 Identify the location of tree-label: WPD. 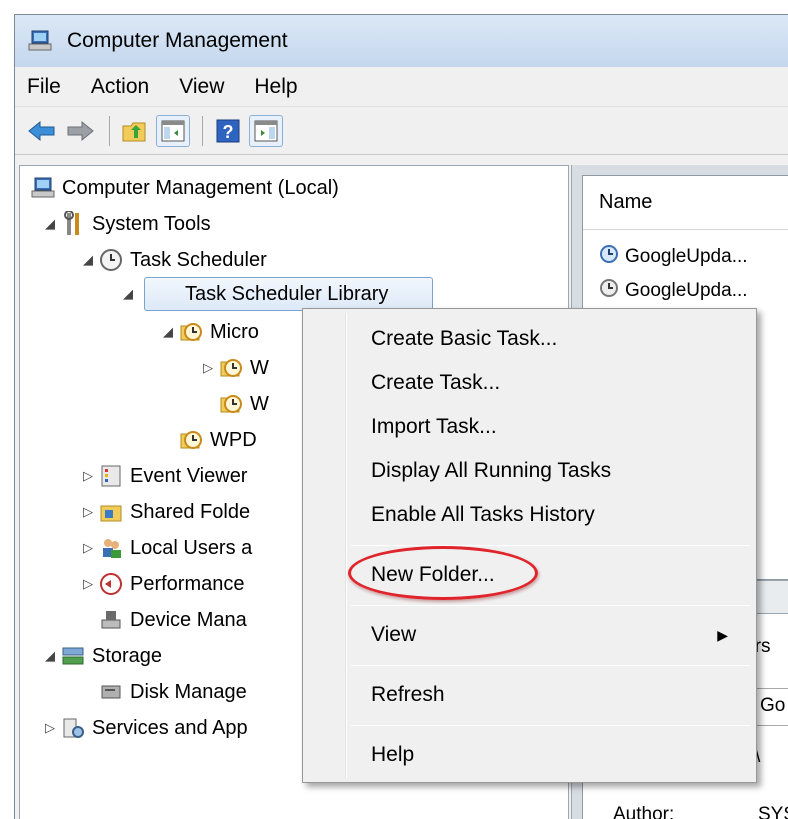
(233, 439).